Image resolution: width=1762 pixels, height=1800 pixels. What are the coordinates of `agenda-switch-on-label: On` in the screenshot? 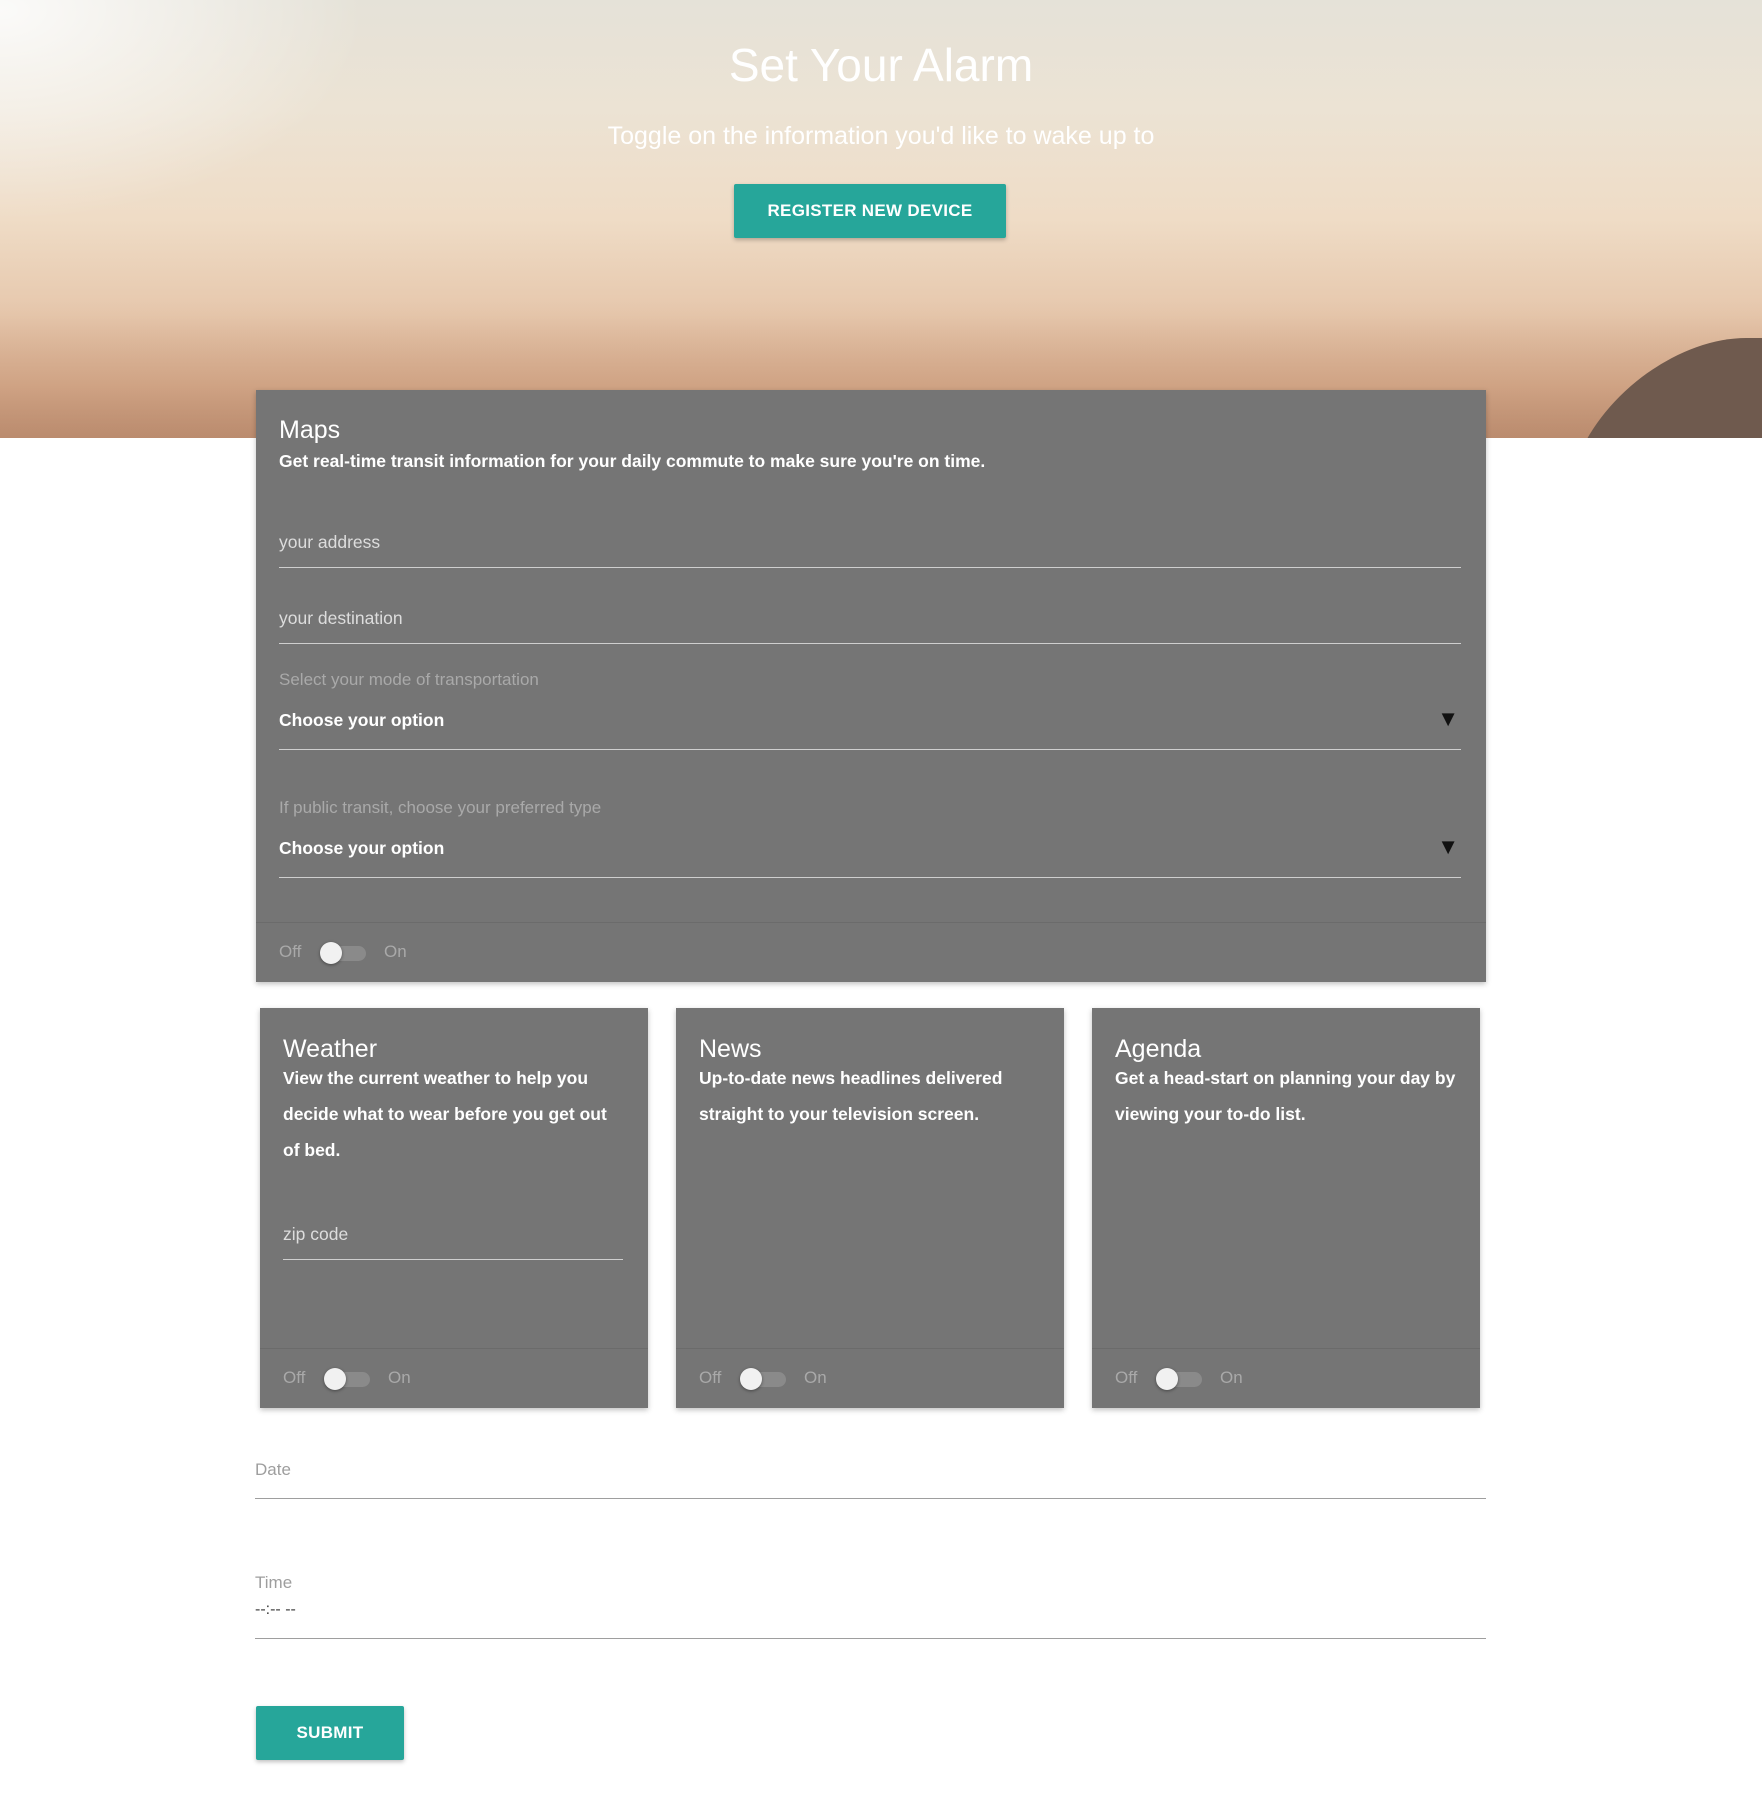 It's located at (1231, 1377).